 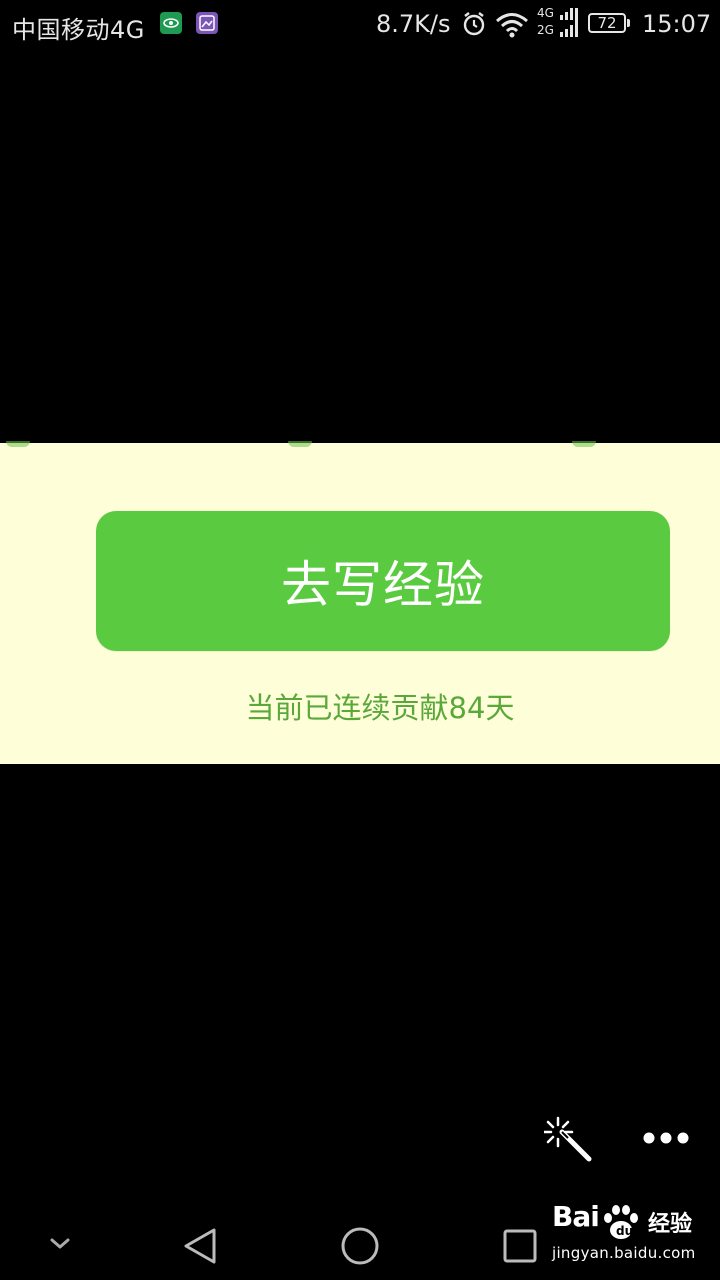 What do you see at coordinates (624, 1231) in the screenshot?
I see `svg-text: du` at bounding box center [624, 1231].